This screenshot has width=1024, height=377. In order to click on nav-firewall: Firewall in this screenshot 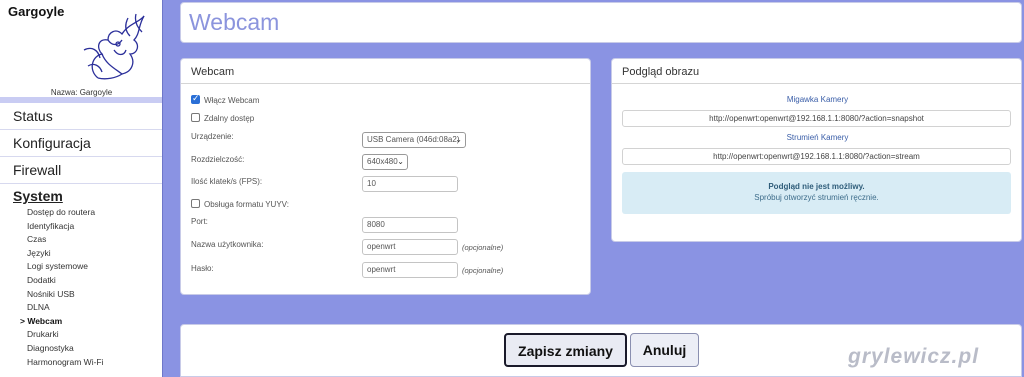, I will do `click(81, 170)`.